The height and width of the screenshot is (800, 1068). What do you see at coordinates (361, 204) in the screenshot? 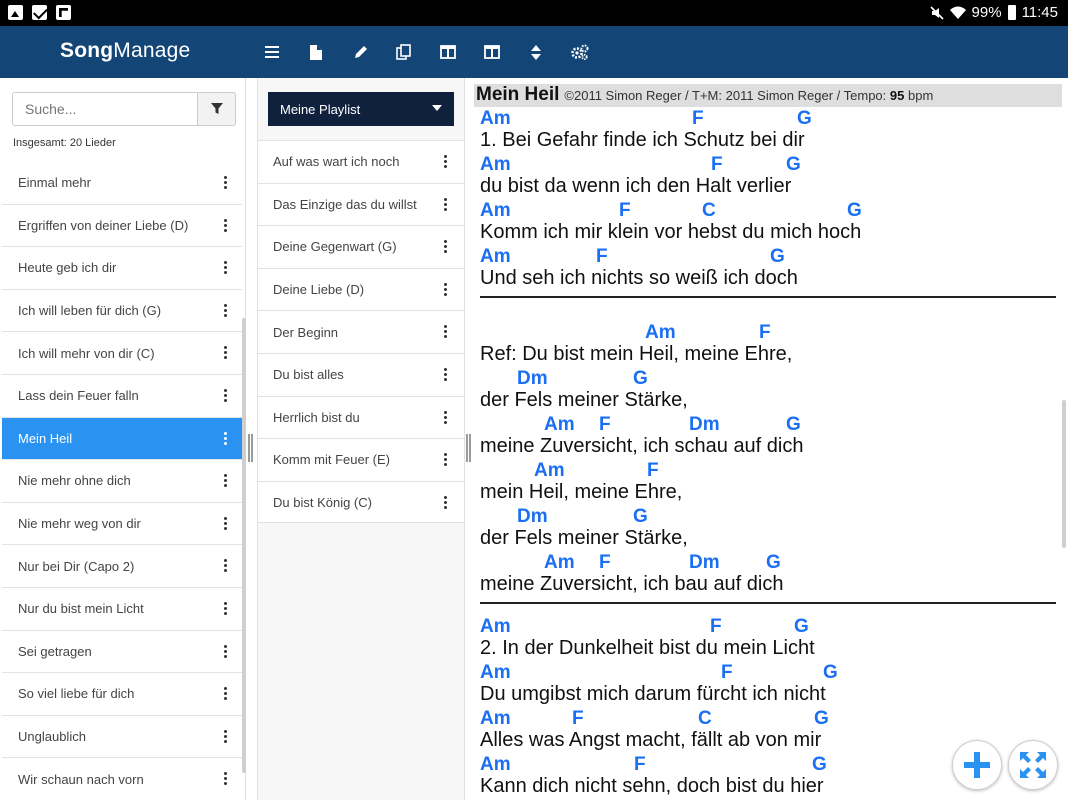
I see `playlist-item: Das Einzige das du willst` at bounding box center [361, 204].